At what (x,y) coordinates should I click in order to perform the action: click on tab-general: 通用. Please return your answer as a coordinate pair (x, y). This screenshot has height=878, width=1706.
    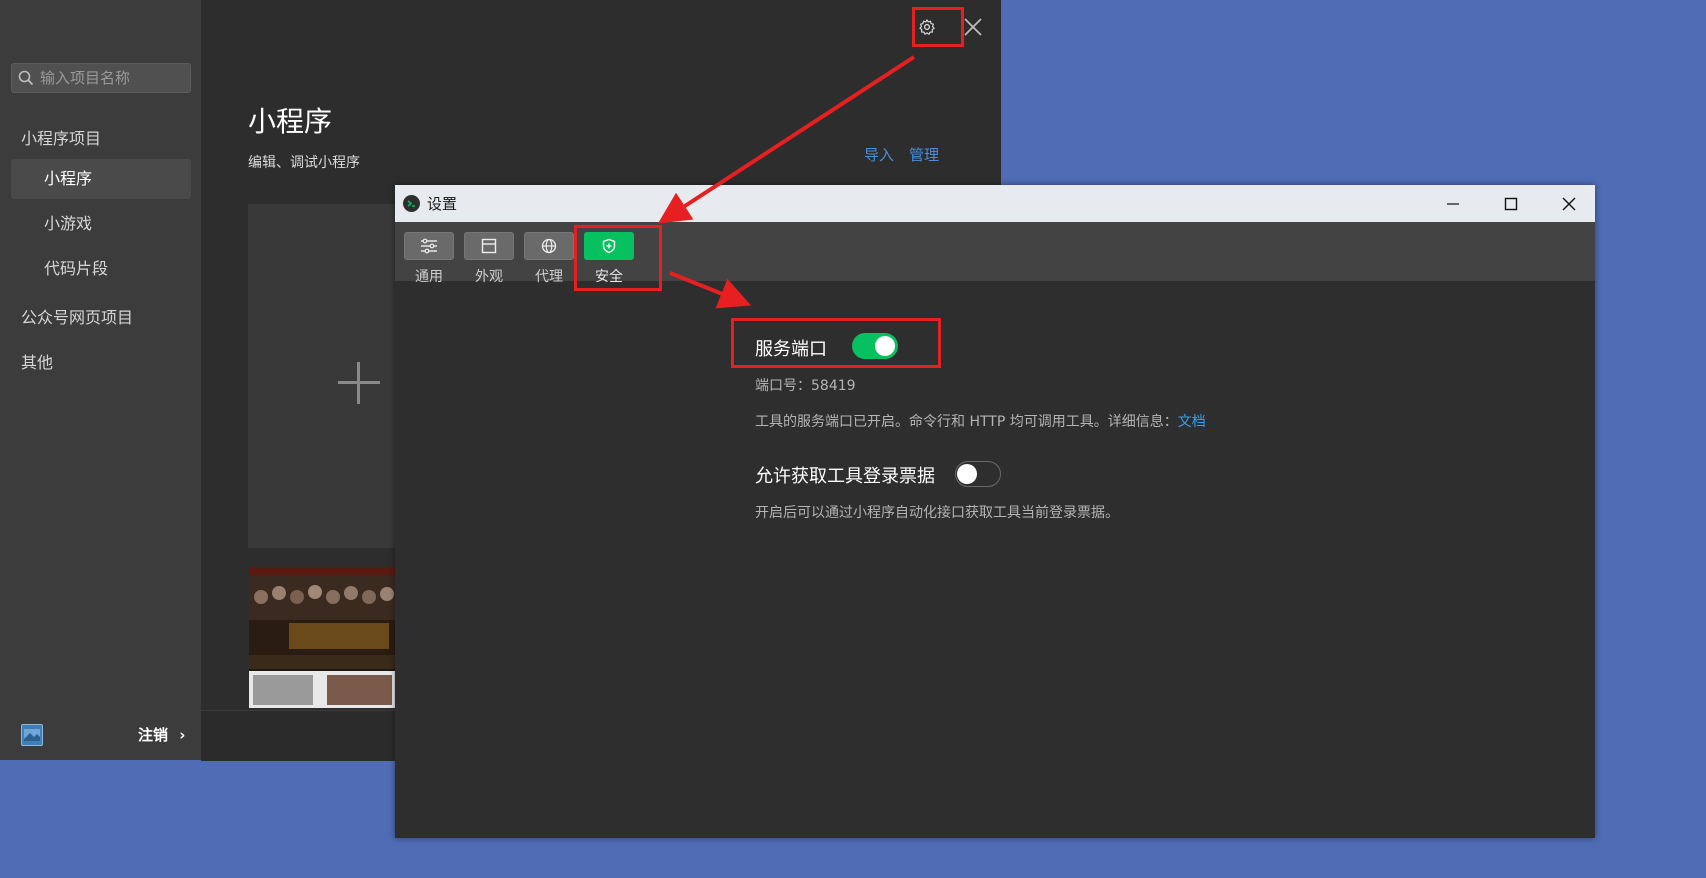
    Looking at the image, I should click on (426, 253).